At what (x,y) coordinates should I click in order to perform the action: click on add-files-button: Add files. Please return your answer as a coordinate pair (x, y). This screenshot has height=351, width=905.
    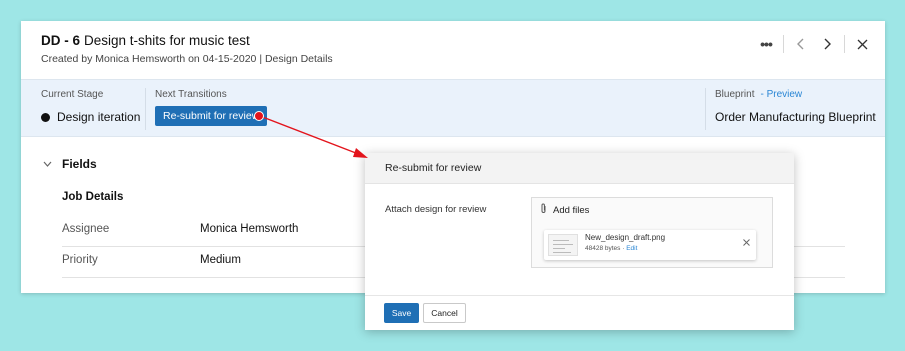
    Looking at the image, I should click on (564, 210).